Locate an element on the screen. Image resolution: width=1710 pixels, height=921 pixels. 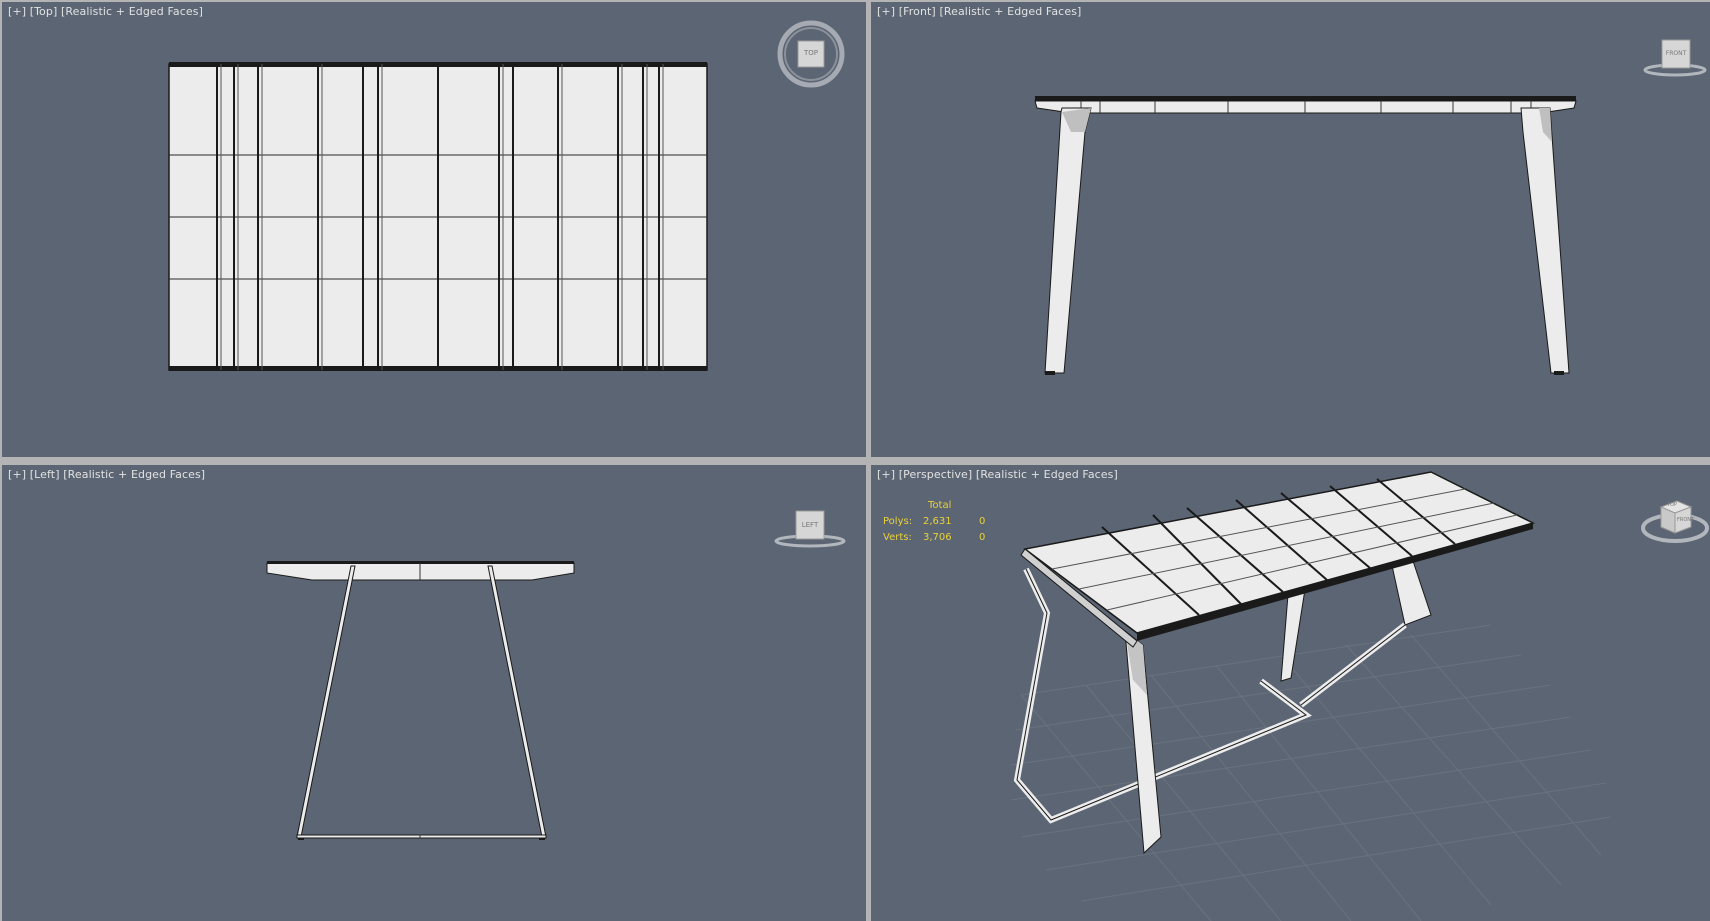
front-view-model is located at coordinates (1305, 235).